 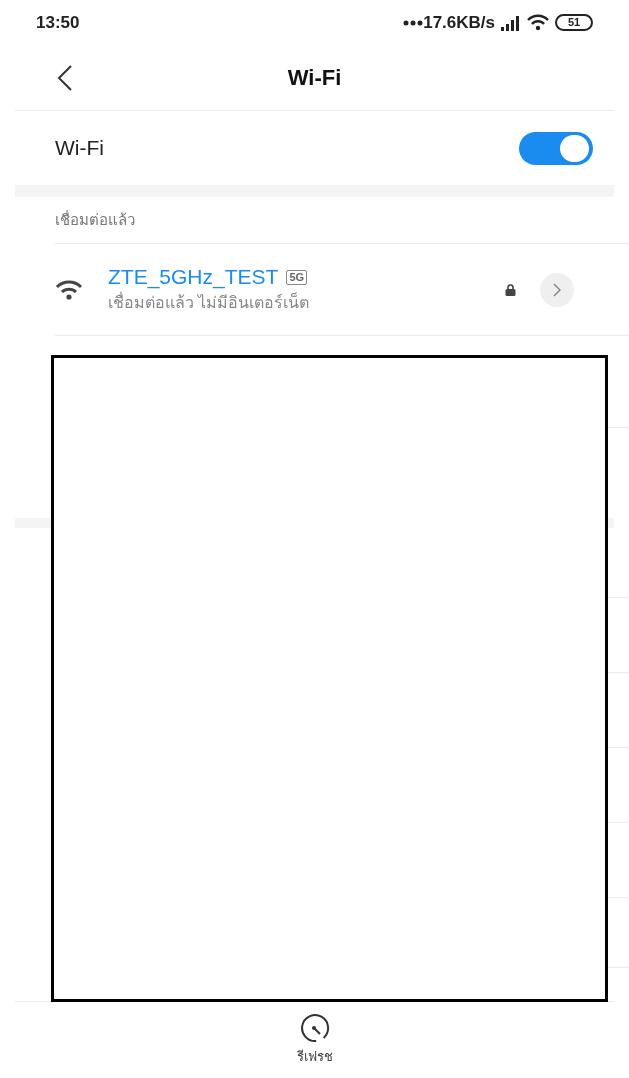 I want to click on refresh-button: รีเฟรช, so click(x=314, y=1040).